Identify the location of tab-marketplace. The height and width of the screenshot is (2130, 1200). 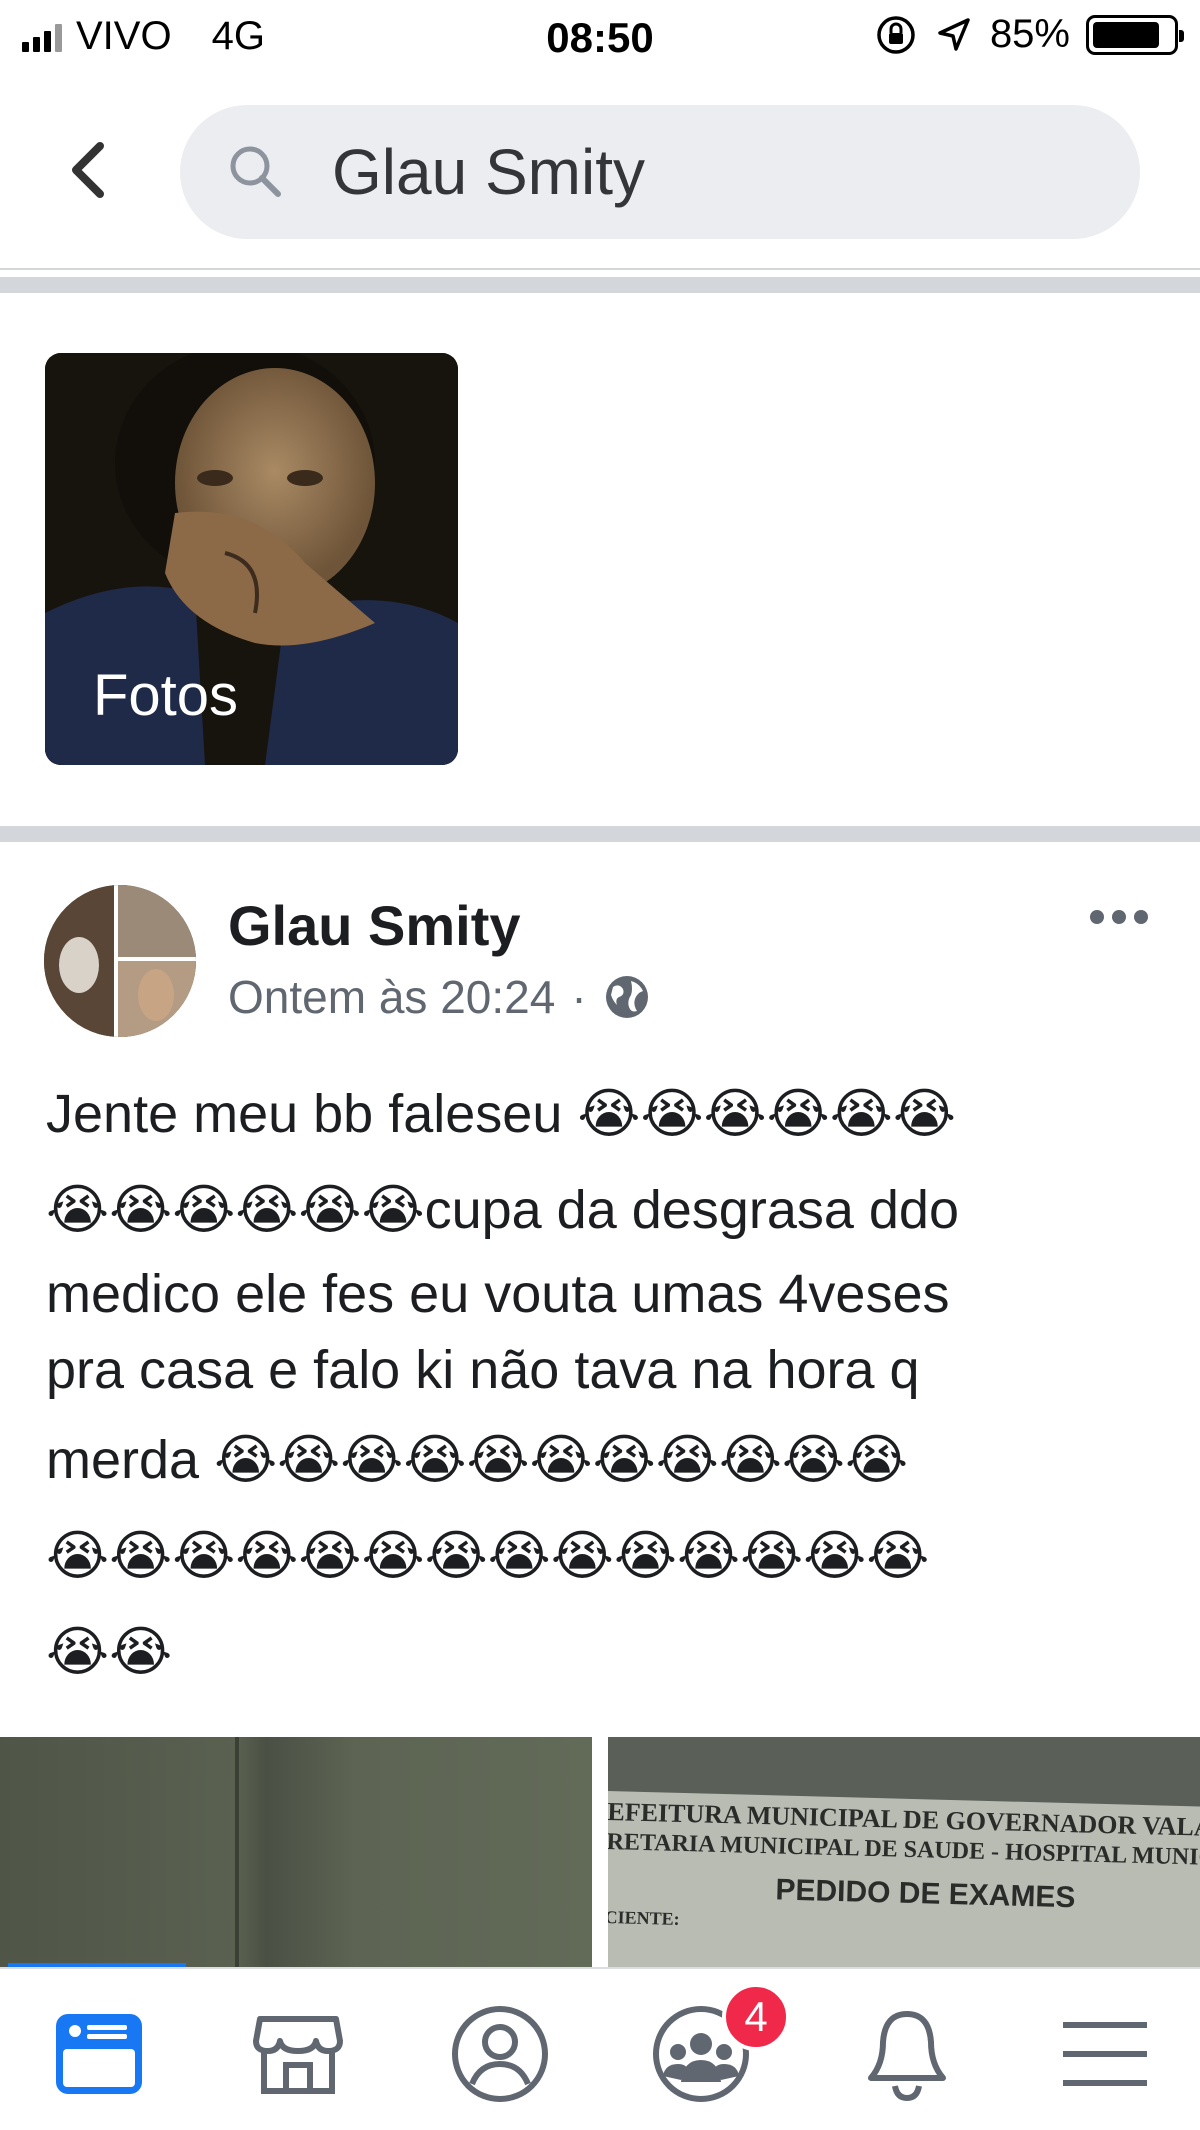
(298, 2054).